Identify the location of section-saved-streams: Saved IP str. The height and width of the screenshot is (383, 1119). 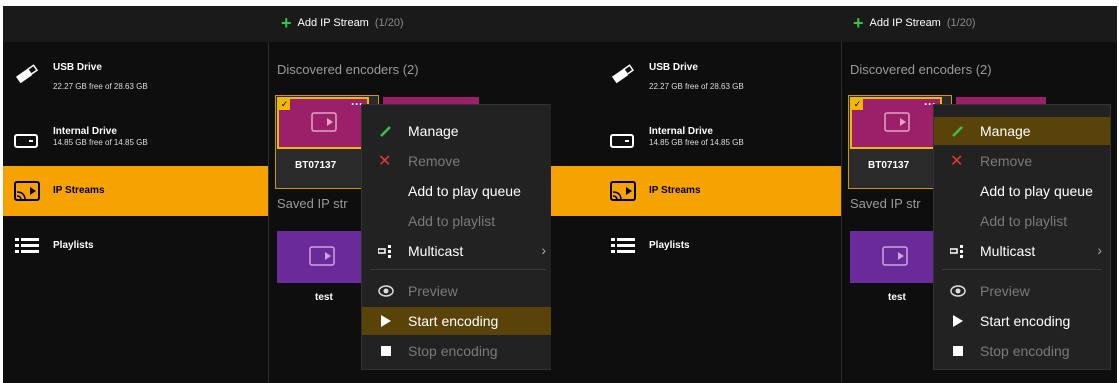
(312, 203).